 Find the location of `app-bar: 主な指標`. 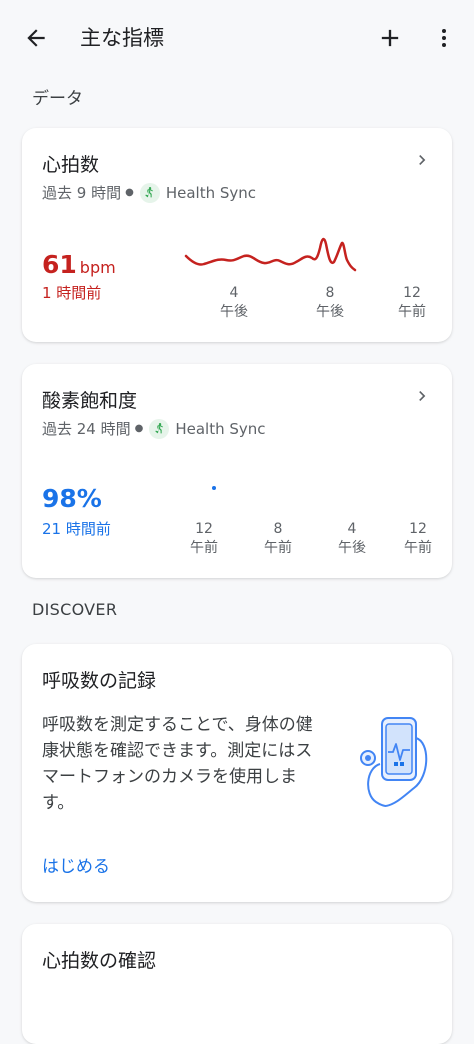

app-bar: 主な指標 is located at coordinates (237, 38).